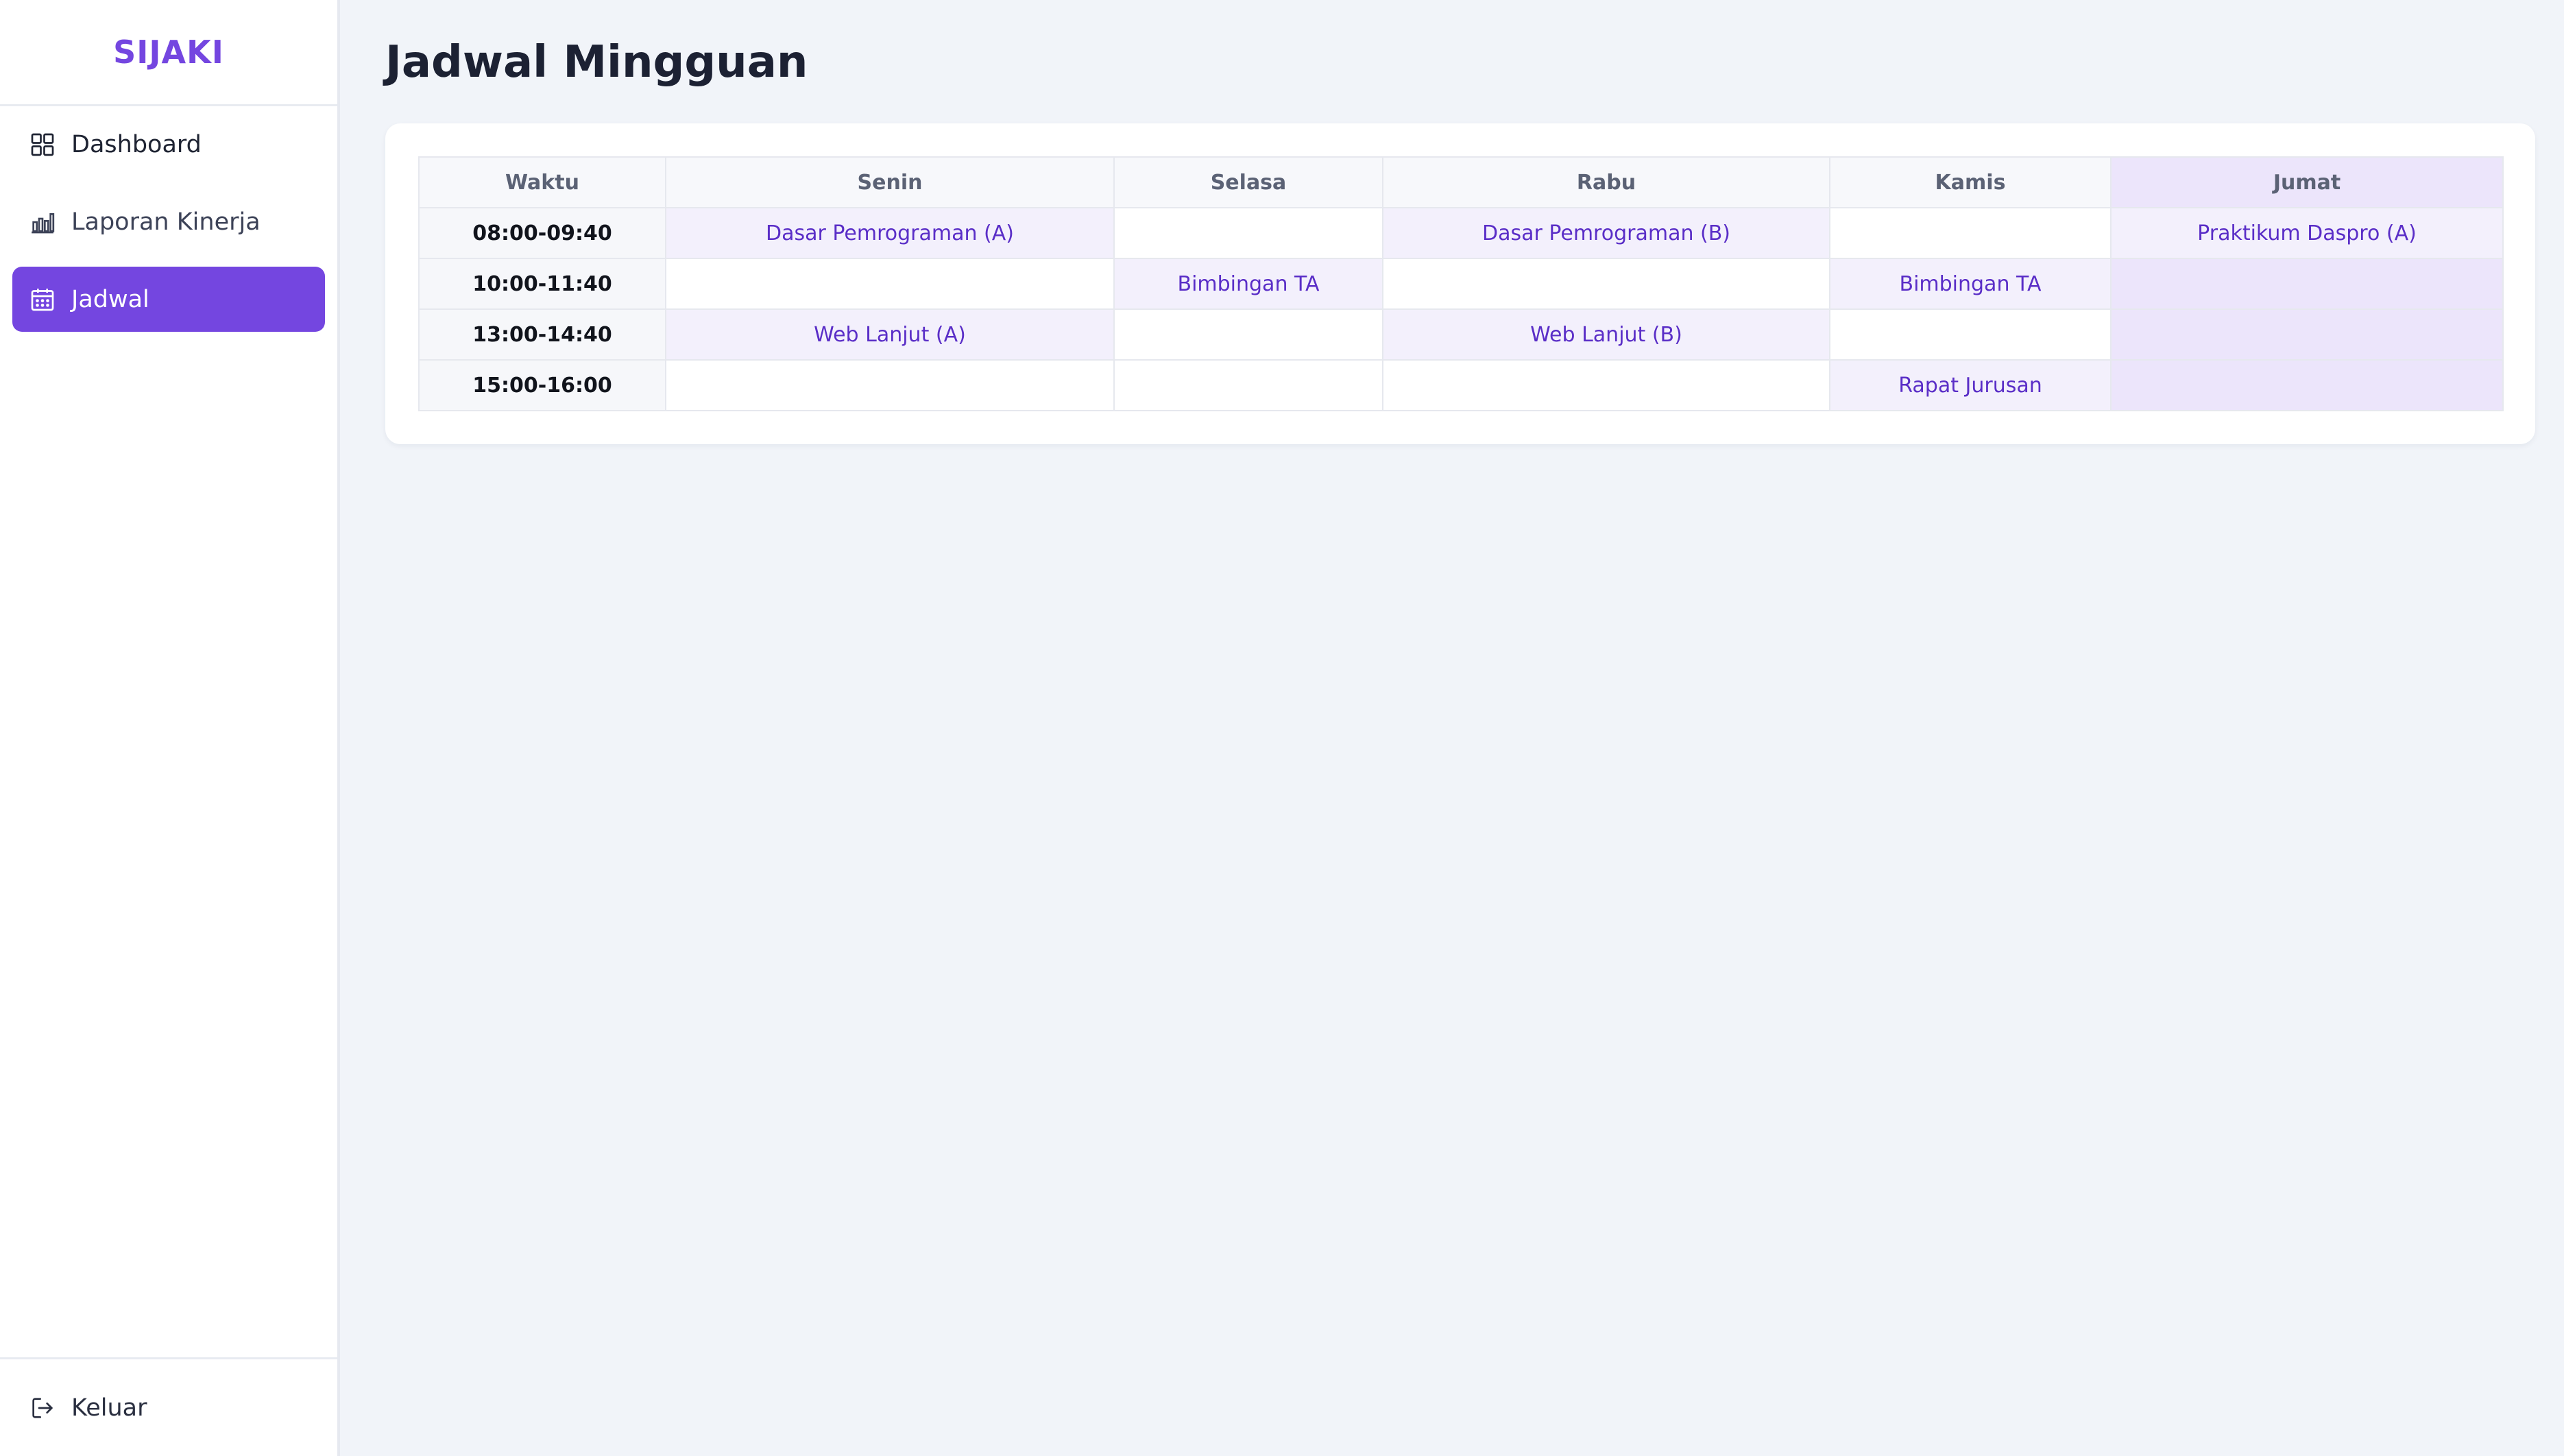 This screenshot has width=2564, height=1456. Describe the element at coordinates (42, 1408) in the screenshot. I see `logout-icon` at that location.